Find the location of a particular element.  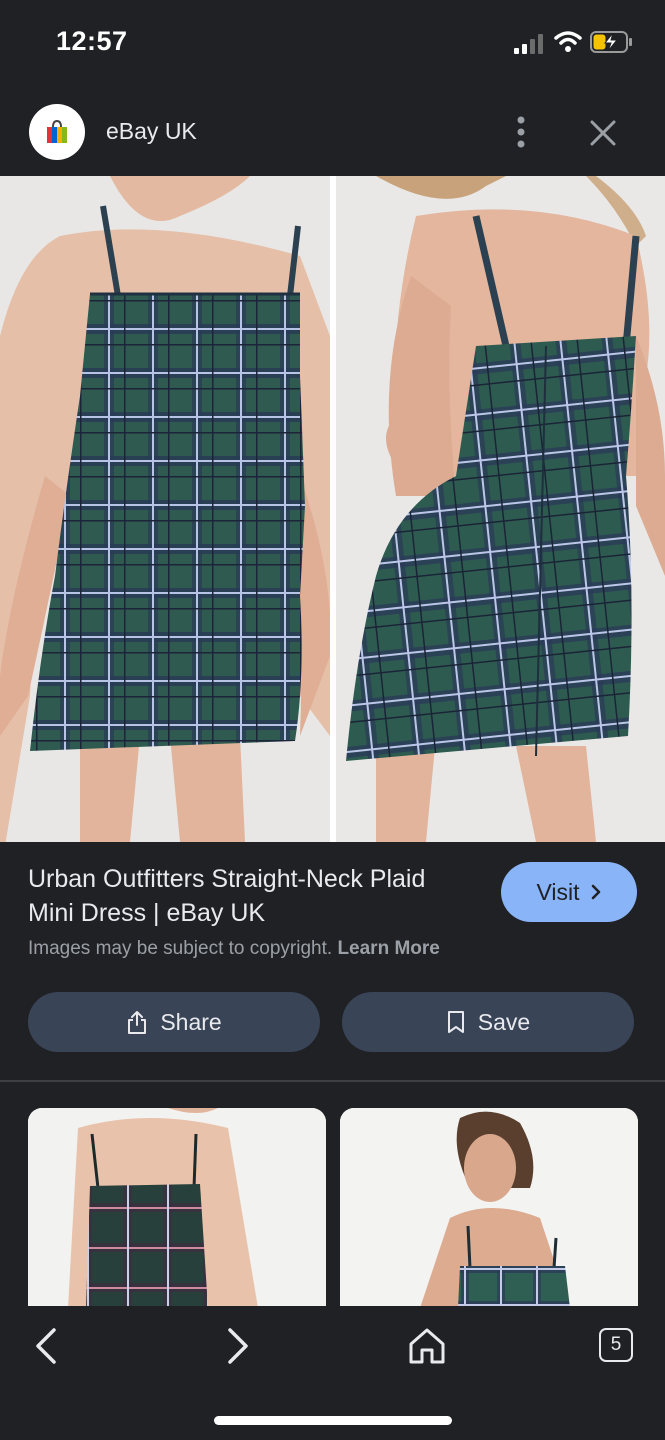

share-button-label: Share is located at coordinates (191, 1021).